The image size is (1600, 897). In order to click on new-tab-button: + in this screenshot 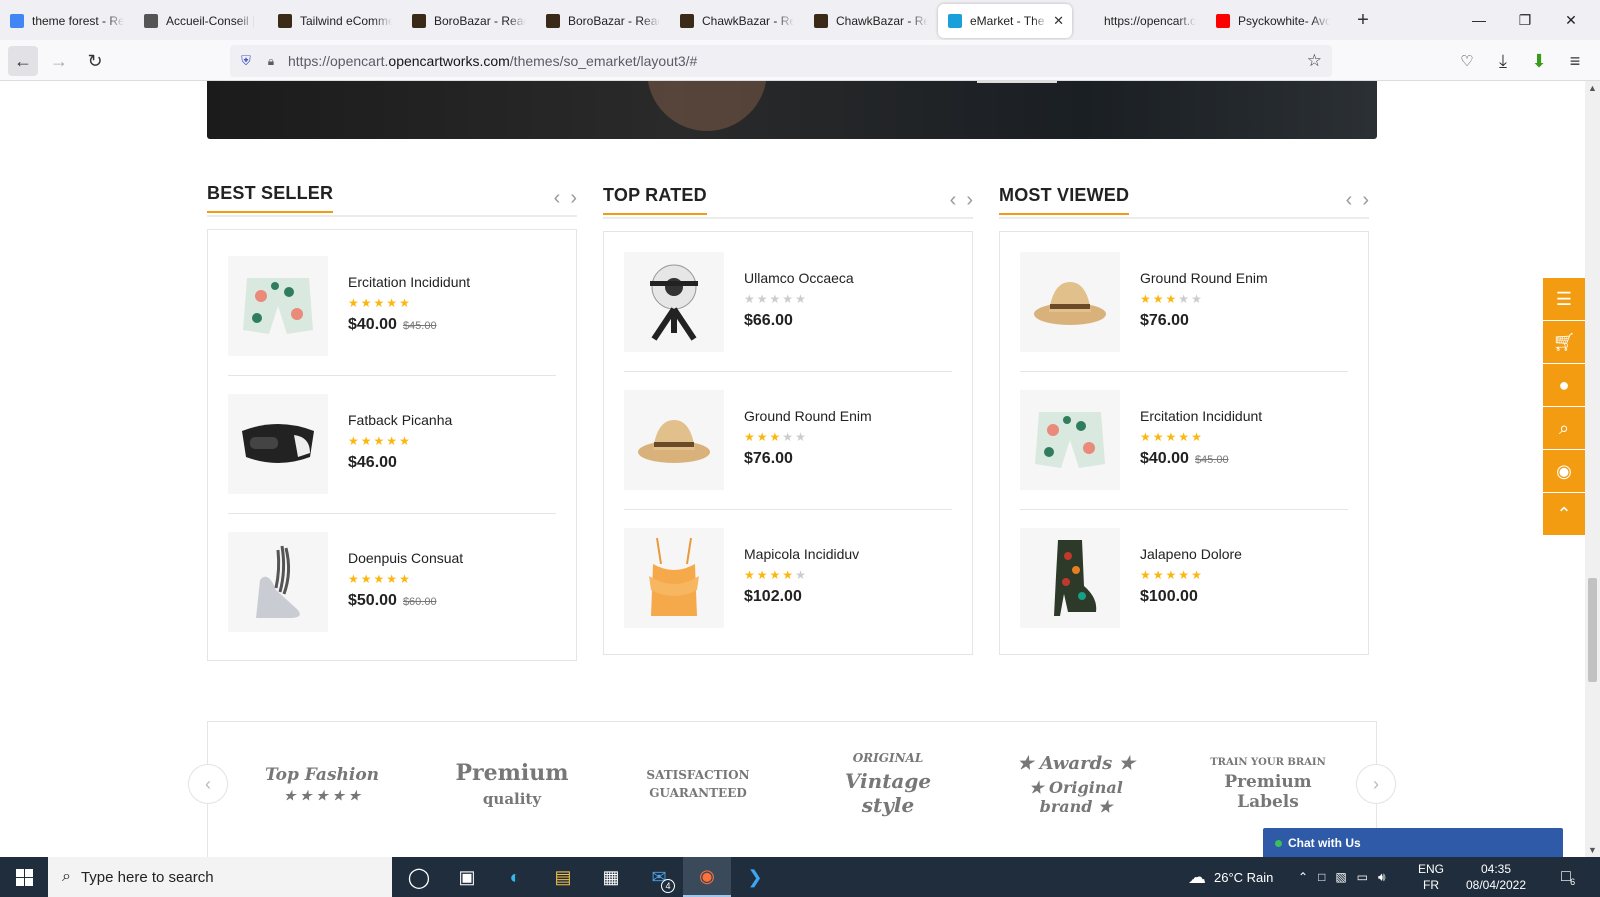, I will do `click(1363, 20)`.